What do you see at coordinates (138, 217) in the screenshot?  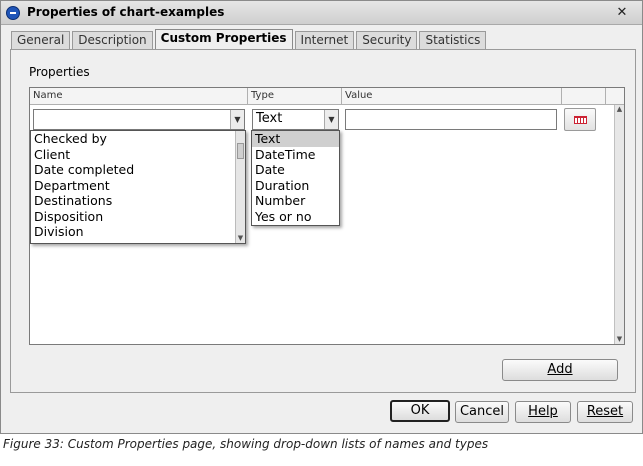 I see `name-option: Disposition` at bounding box center [138, 217].